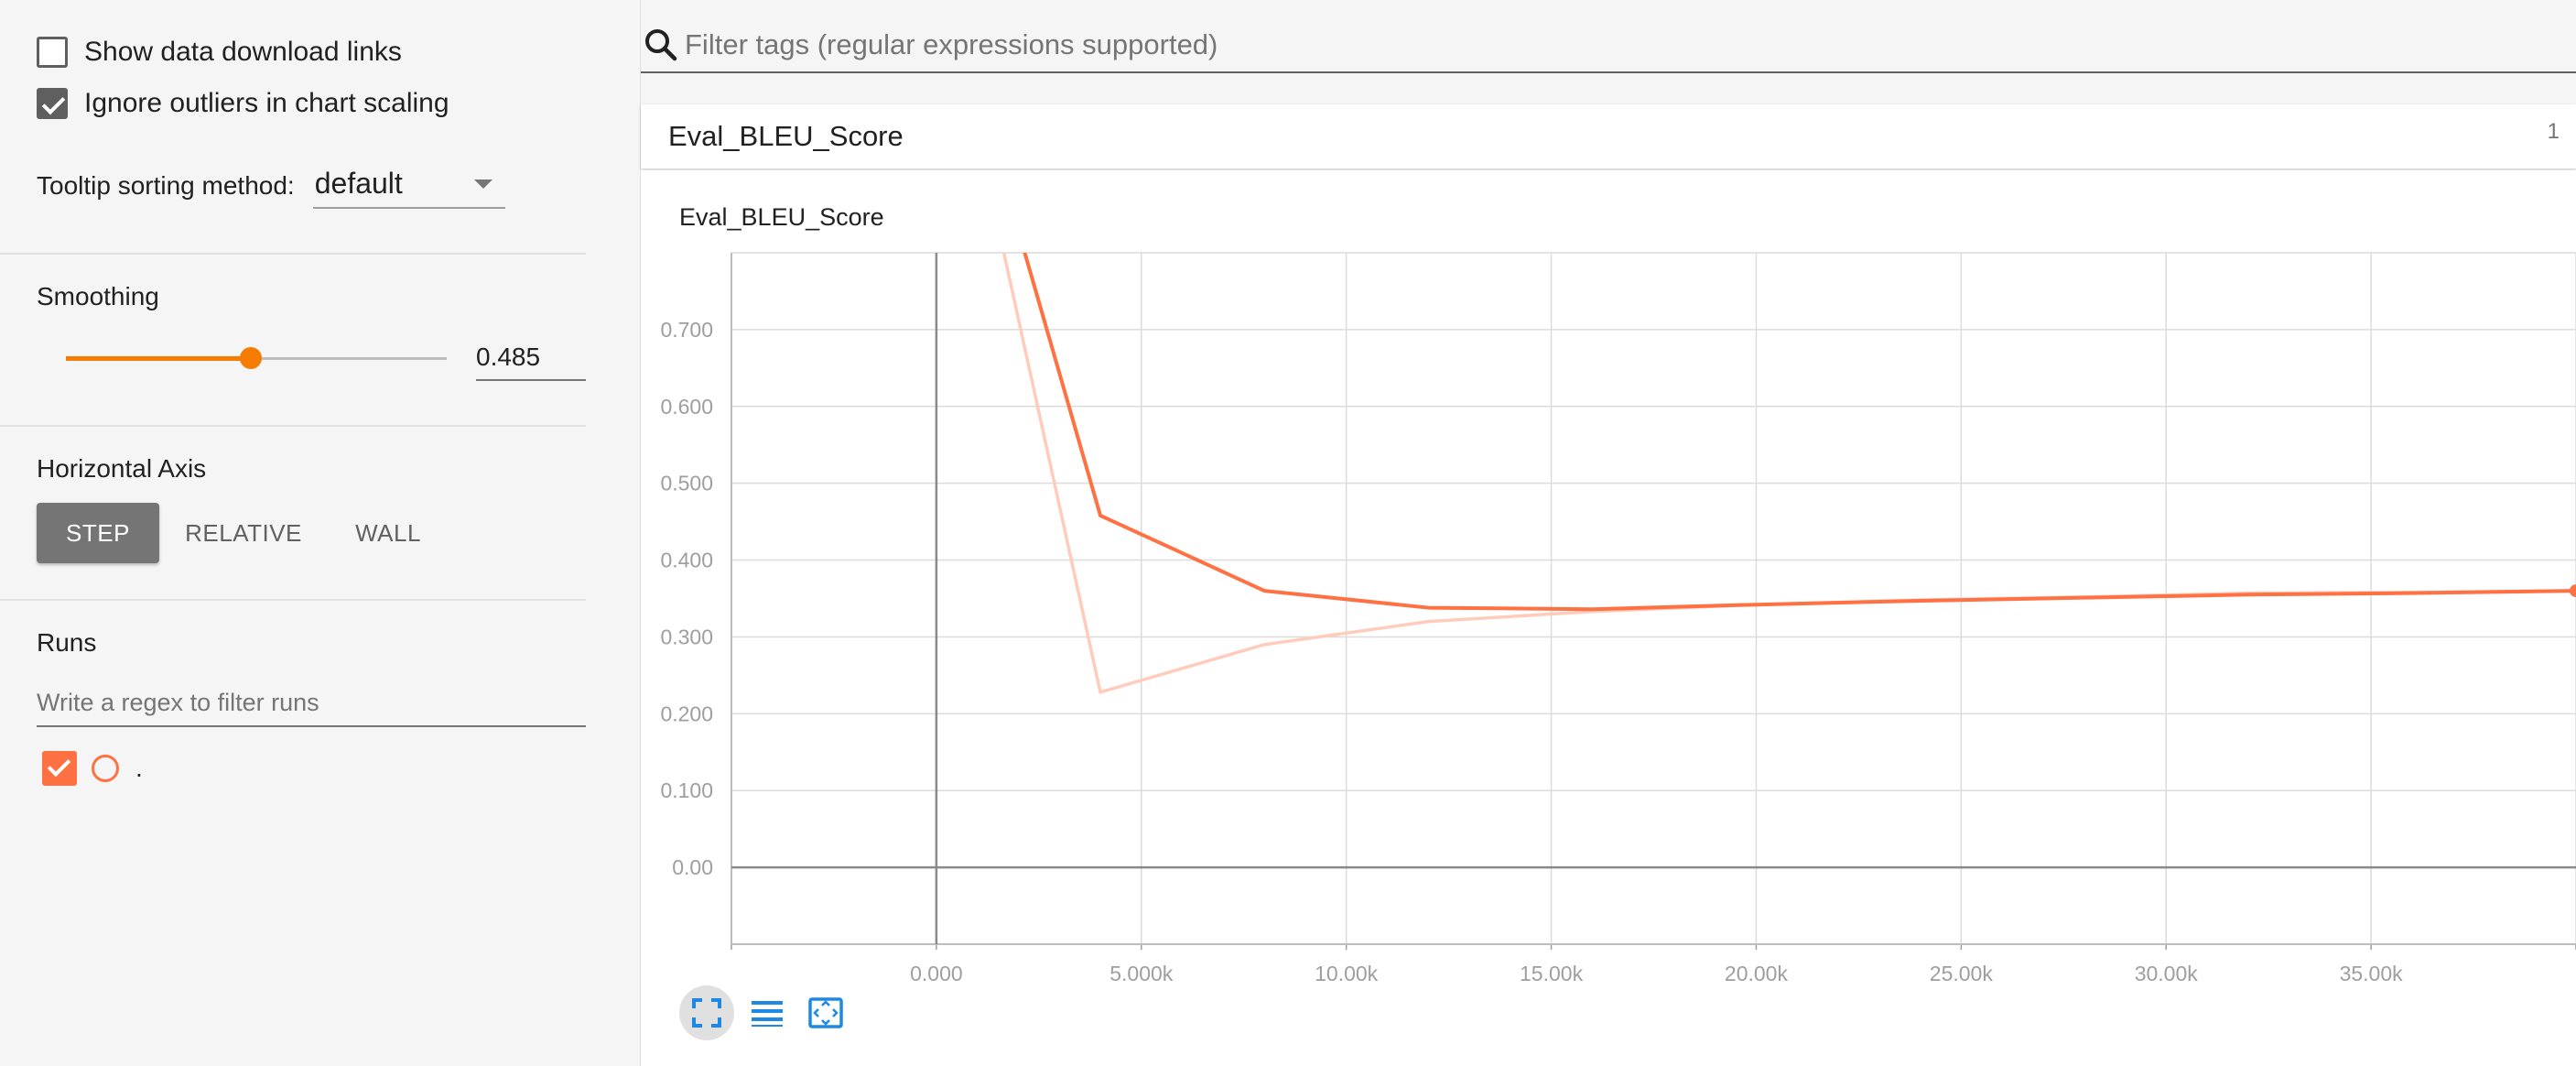 The width and height of the screenshot is (2576, 1066). I want to click on slider-fill, so click(158, 358).